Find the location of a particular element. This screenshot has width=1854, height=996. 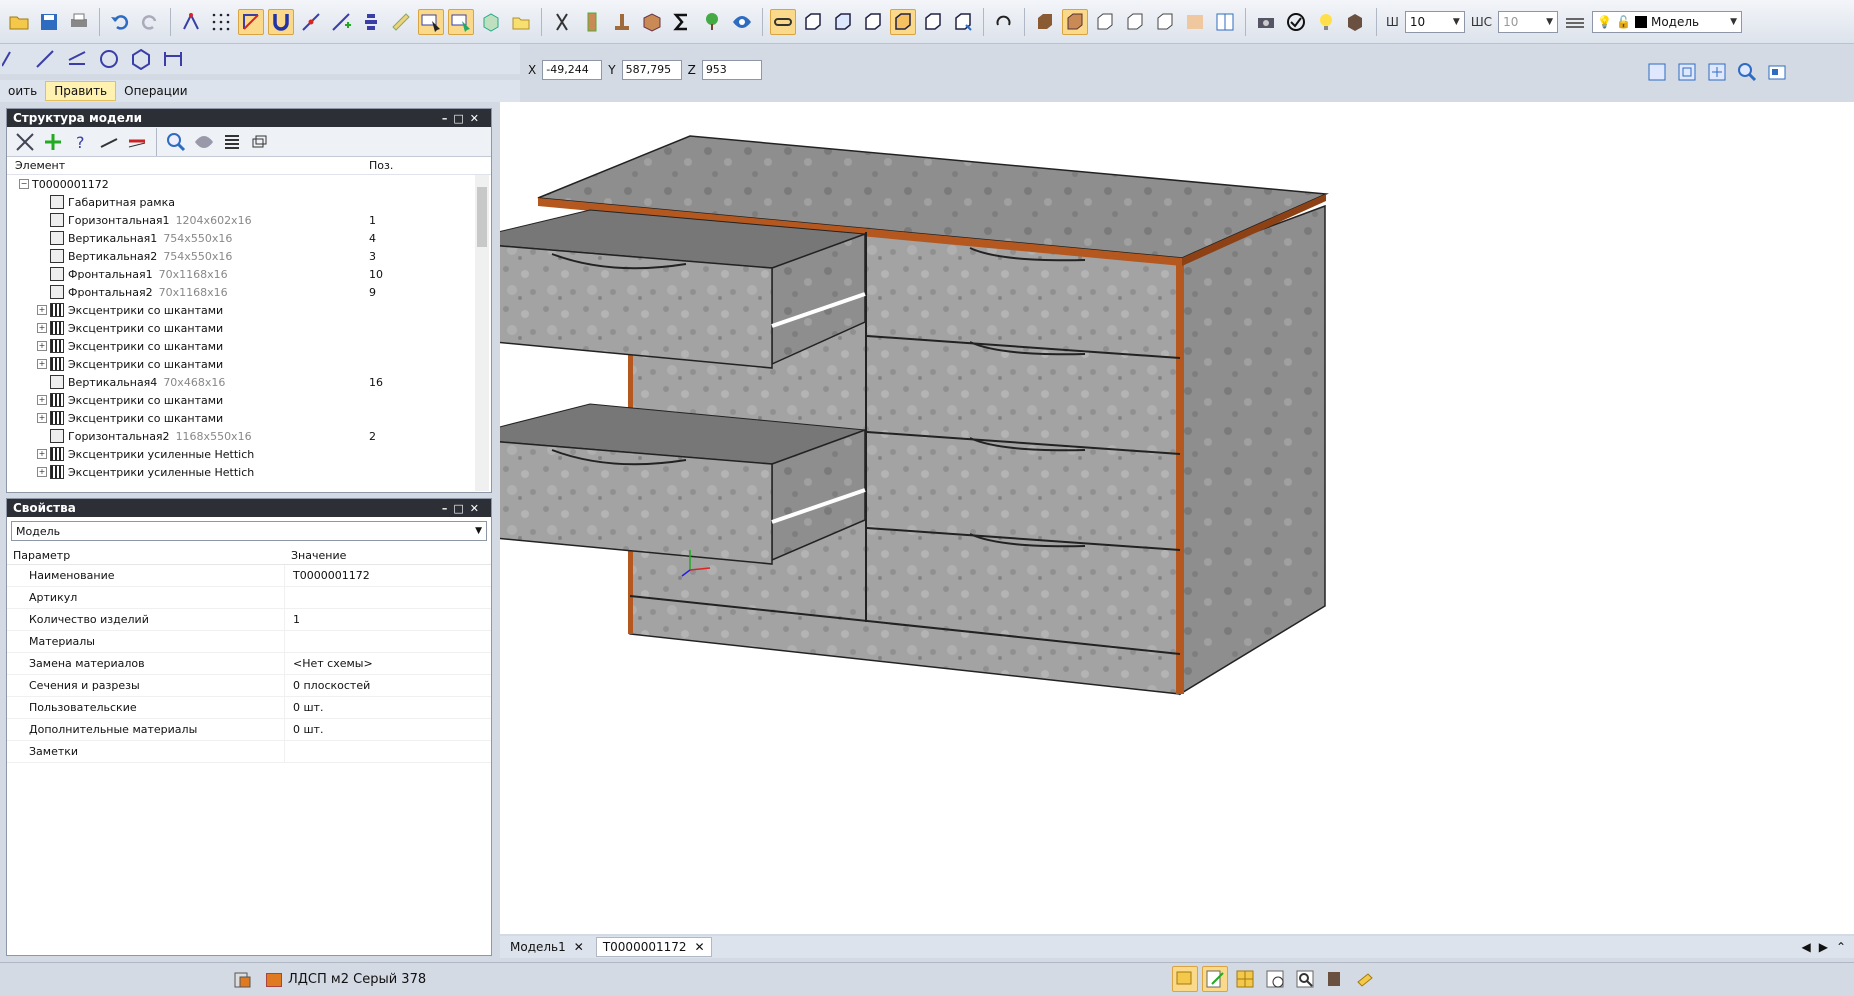

point-snap-icon is located at coordinates (341, 22).